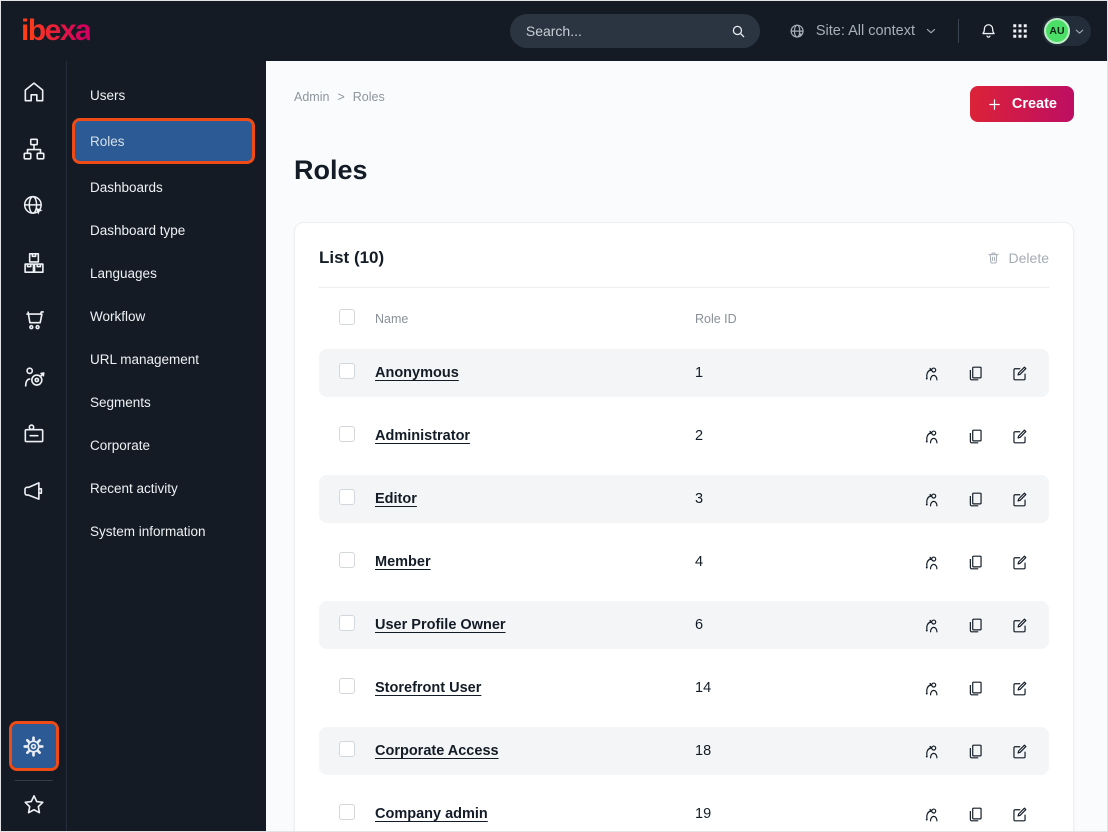 This screenshot has height=832, width=1108. I want to click on table-row: User Profile Owner 6, so click(684, 625).